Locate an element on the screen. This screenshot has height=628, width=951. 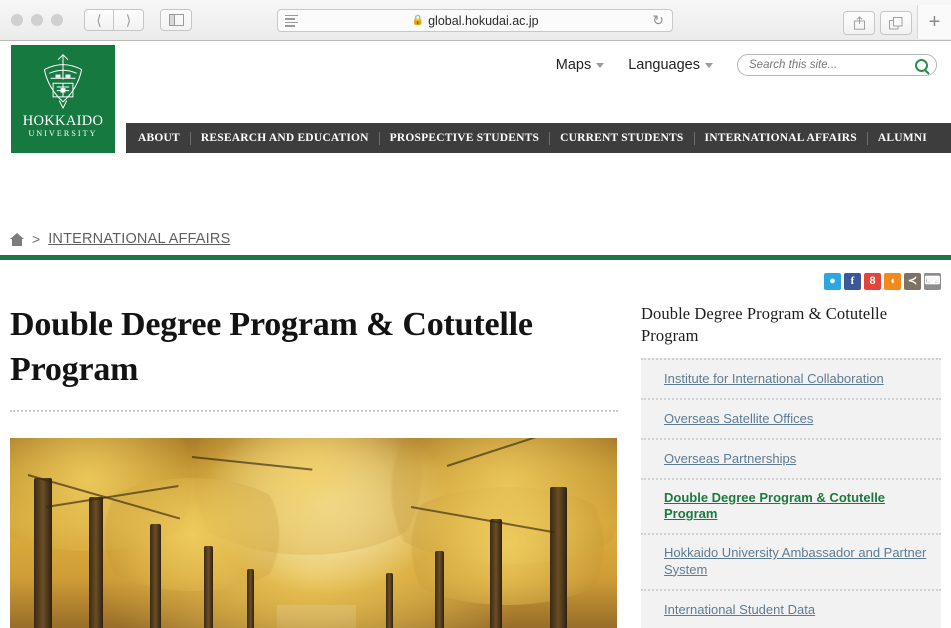
utility-bar: Maps Languages is located at coordinates (601, 65).